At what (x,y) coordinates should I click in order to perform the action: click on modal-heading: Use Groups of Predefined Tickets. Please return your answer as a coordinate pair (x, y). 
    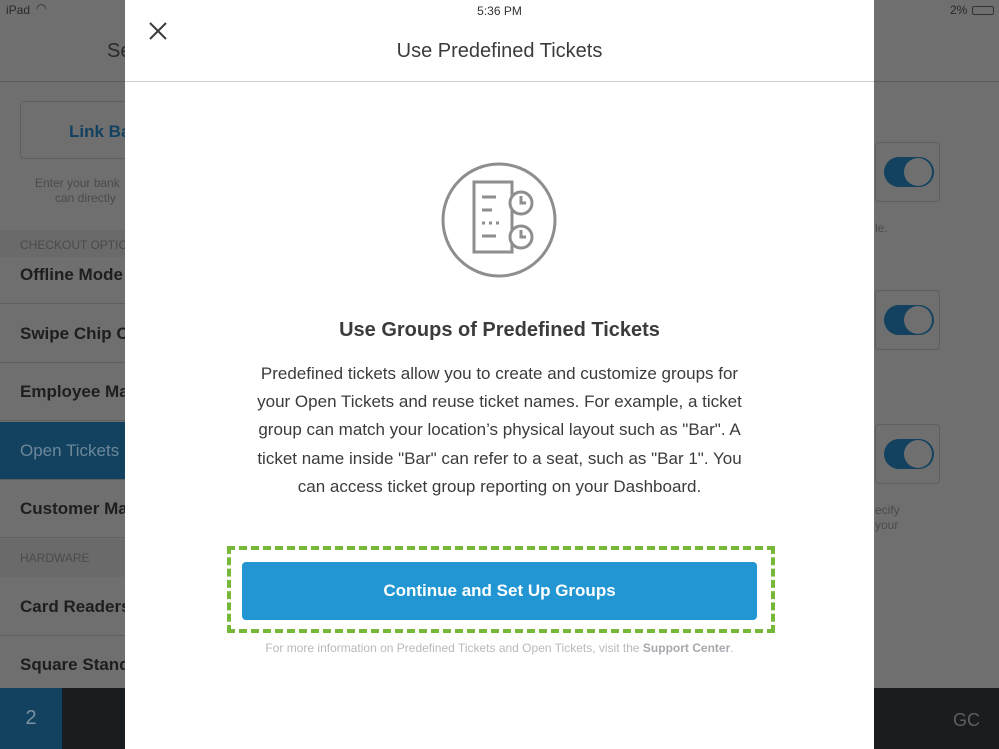
    Looking at the image, I should click on (499, 330).